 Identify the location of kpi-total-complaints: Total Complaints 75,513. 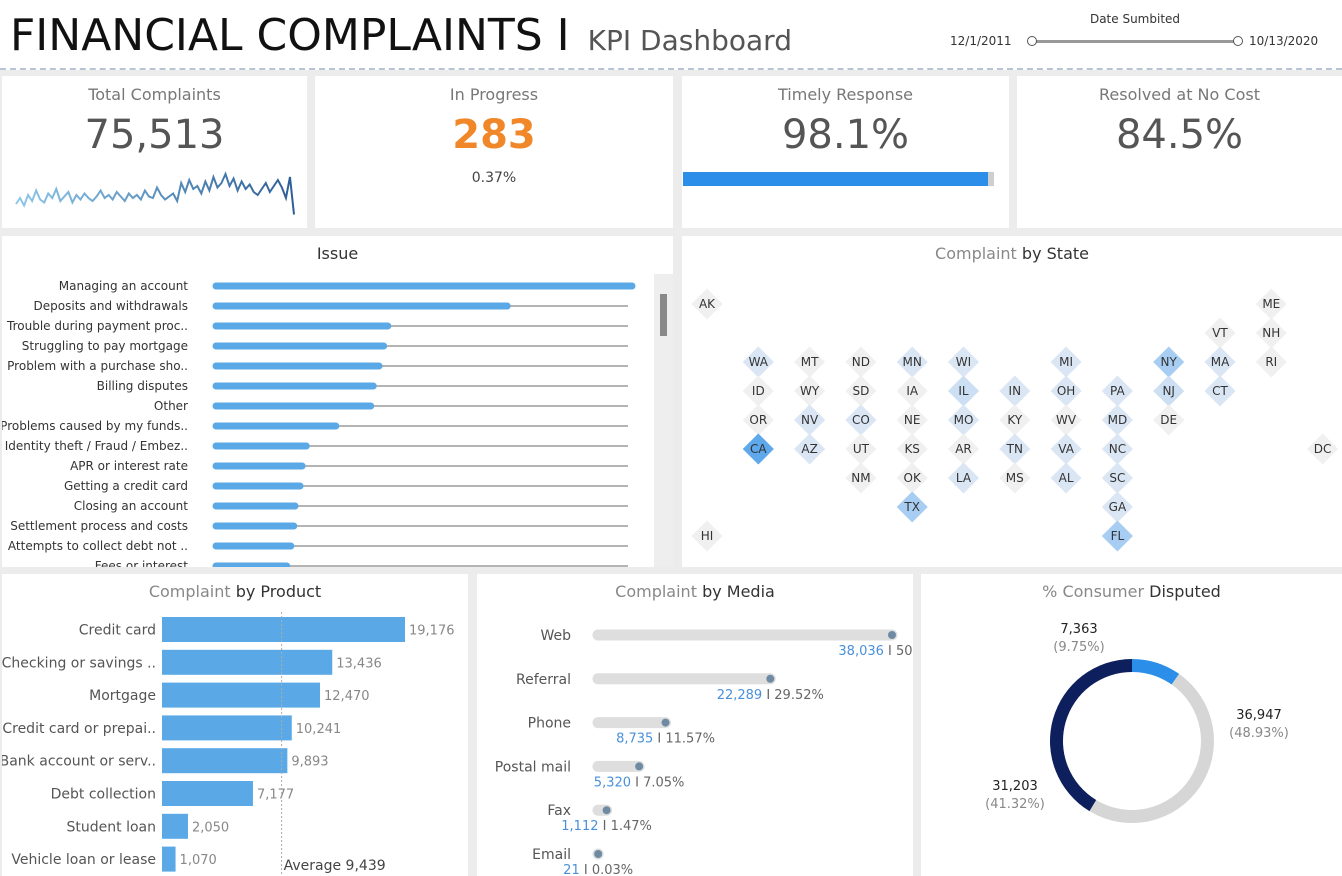
(154, 152).